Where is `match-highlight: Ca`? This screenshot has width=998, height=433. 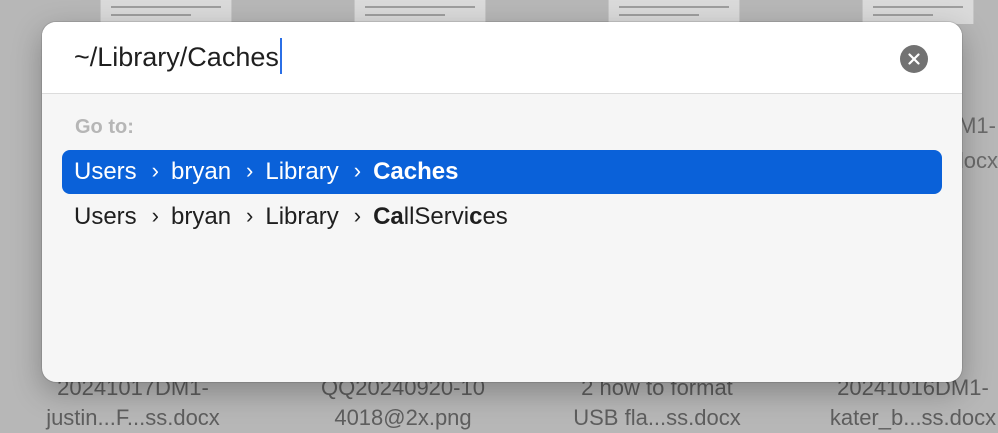 match-highlight: Ca is located at coordinates (388, 216).